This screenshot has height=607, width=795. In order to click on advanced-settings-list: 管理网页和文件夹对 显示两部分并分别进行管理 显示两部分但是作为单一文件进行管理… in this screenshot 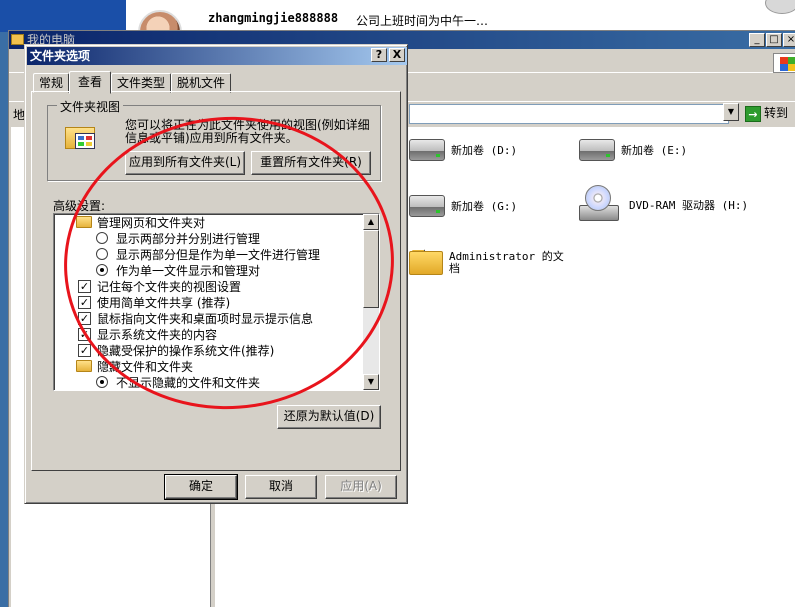, I will do `click(216, 302)`.